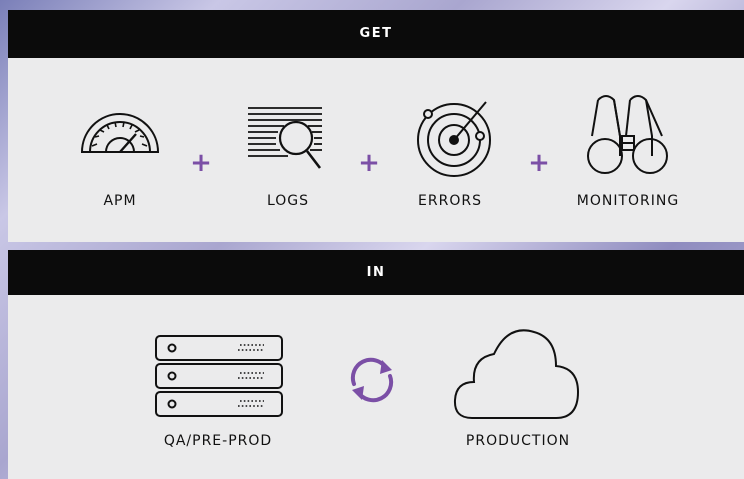  Describe the element at coordinates (372, 380) in the screenshot. I see `sync-icon` at that location.